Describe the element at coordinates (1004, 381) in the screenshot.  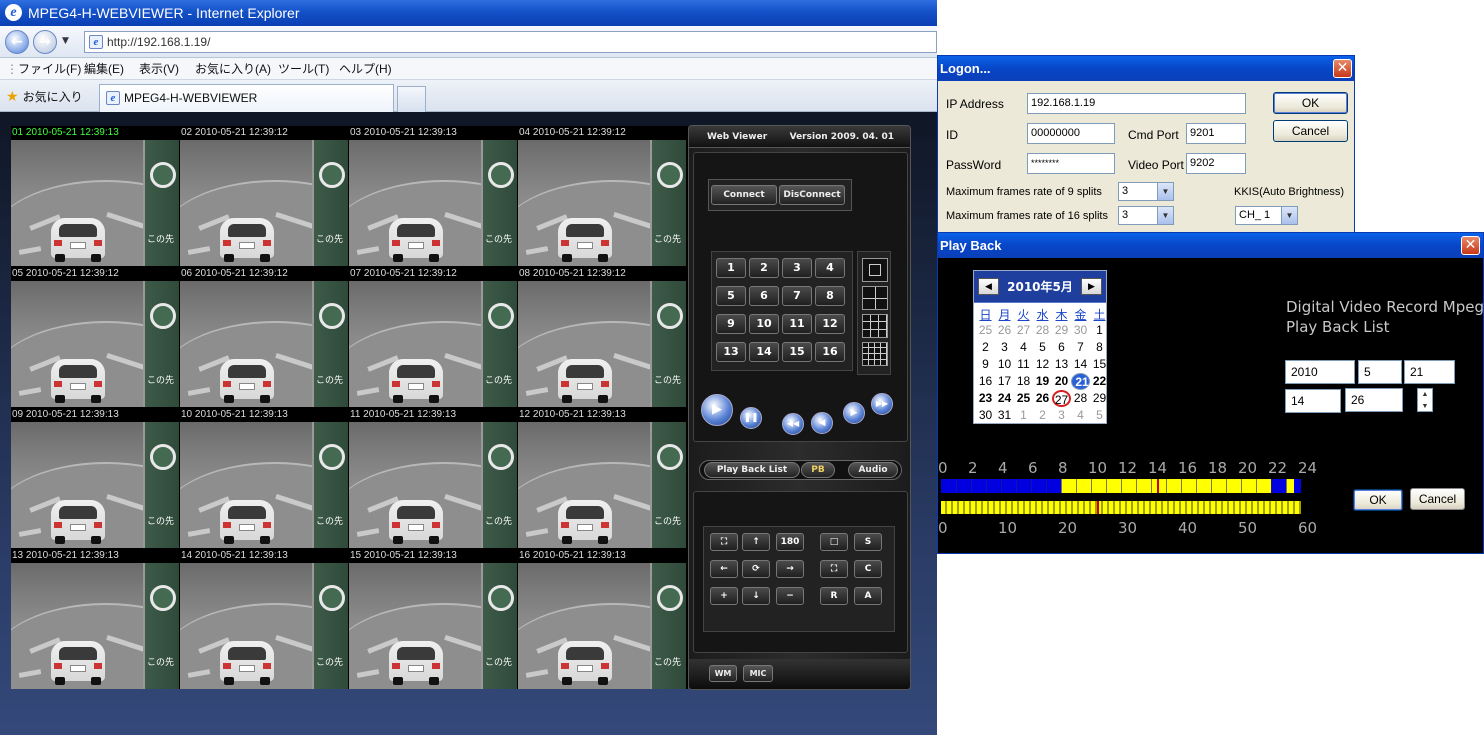
I see `calendar-day: 17` at that location.